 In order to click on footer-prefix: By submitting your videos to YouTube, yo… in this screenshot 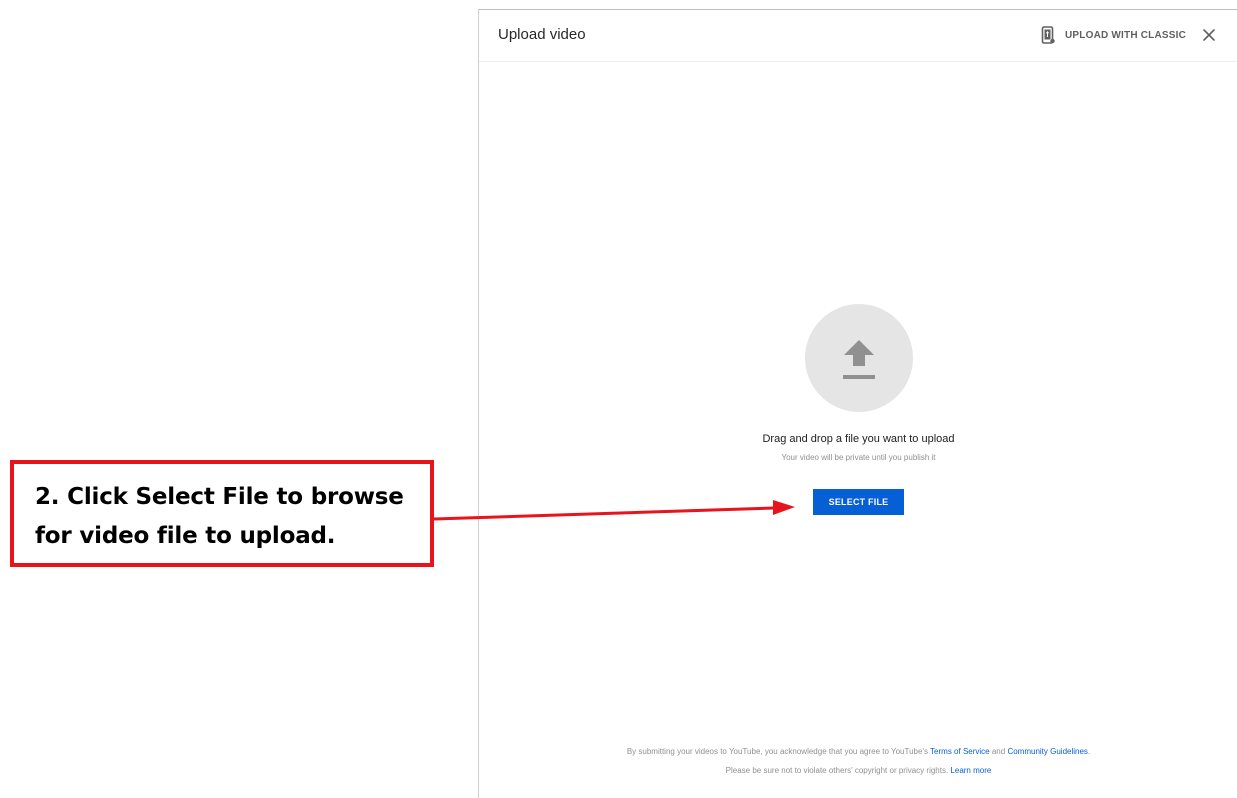, I will do `click(777, 751)`.